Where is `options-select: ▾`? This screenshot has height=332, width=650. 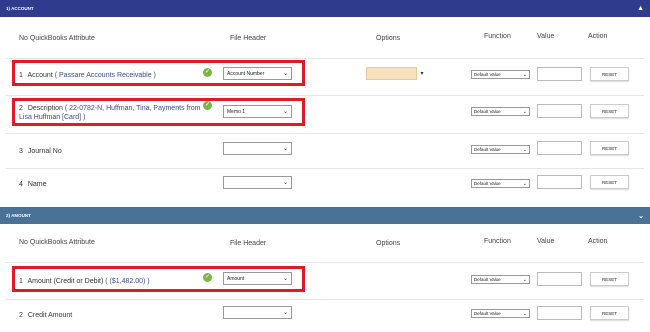 options-select: ▾ is located at coordinates (396, 73).